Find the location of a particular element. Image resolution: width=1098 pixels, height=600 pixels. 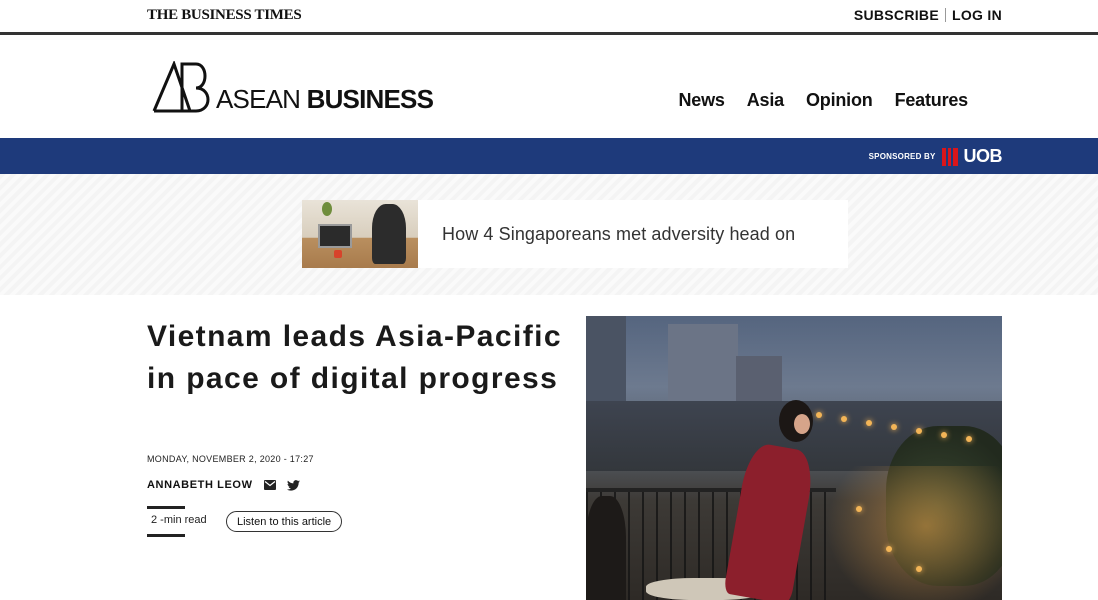

nav-opinion: Opinion is located at coordinates (839, 100).